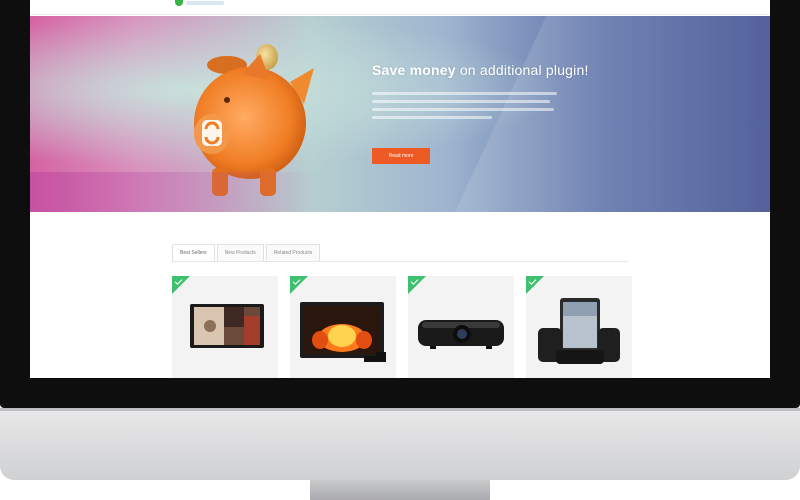 The width and height of the screenshot is (800, 500). Describe the element at coordinates (400, 444) in the screenshot. I see `monitor-chin` at that location.